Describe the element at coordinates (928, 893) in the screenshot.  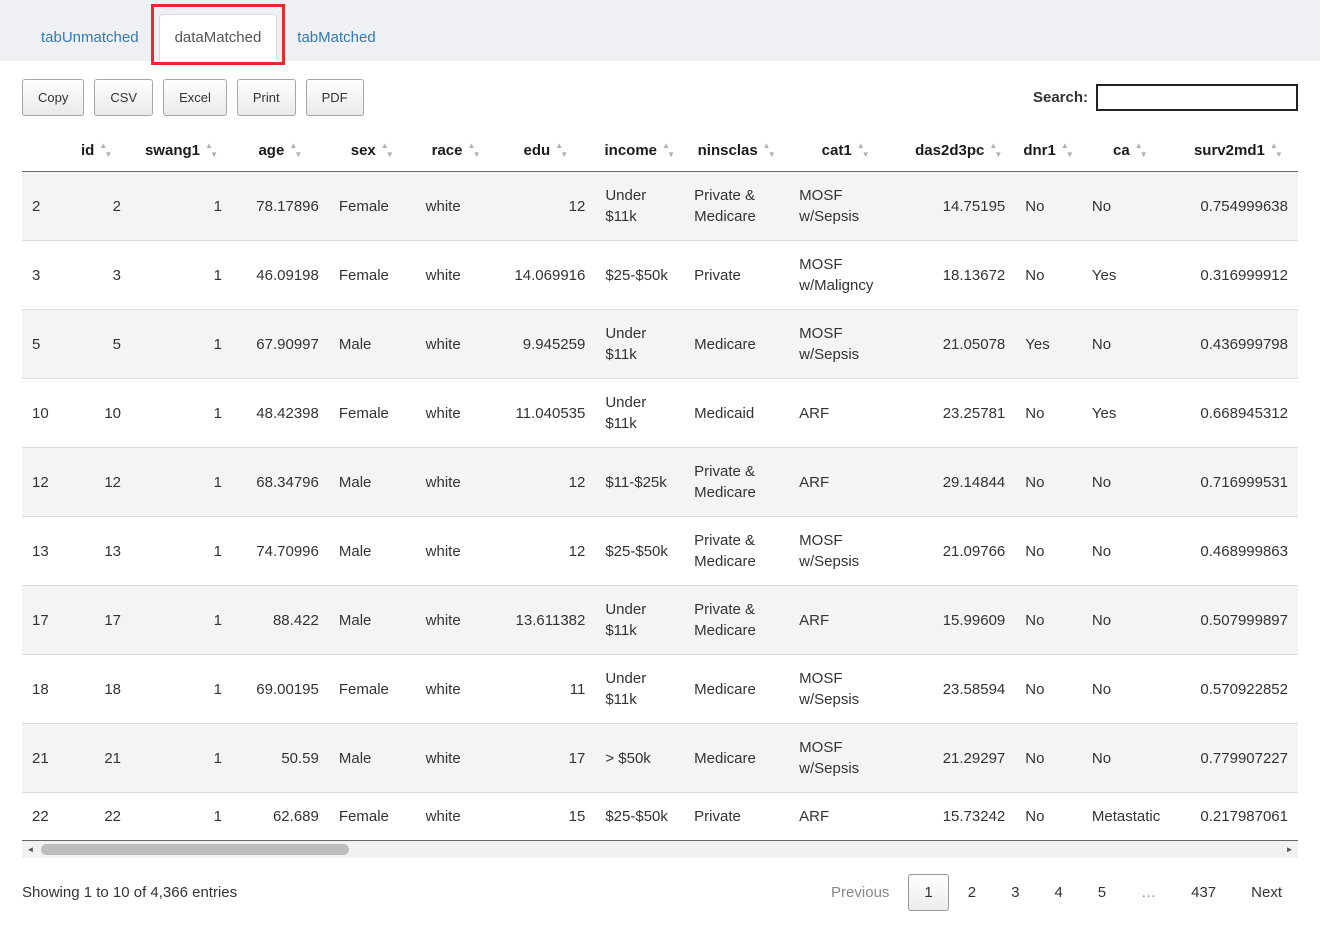
I see `page-1-button: 1` at that location.